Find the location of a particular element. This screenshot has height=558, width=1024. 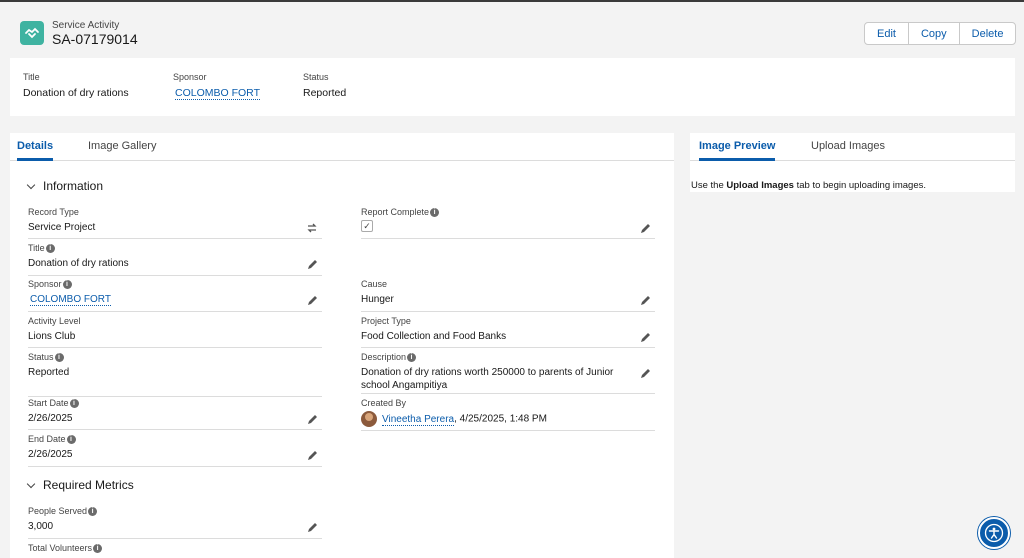

report-complete-checkbox: ✓ is located at coordinates (367, 226).